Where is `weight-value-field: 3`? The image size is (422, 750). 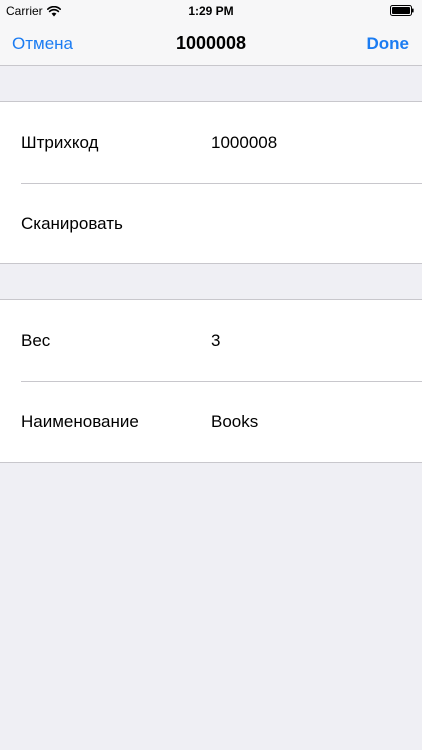 weight-value-field: 3 is located at coordinates (215, 341).